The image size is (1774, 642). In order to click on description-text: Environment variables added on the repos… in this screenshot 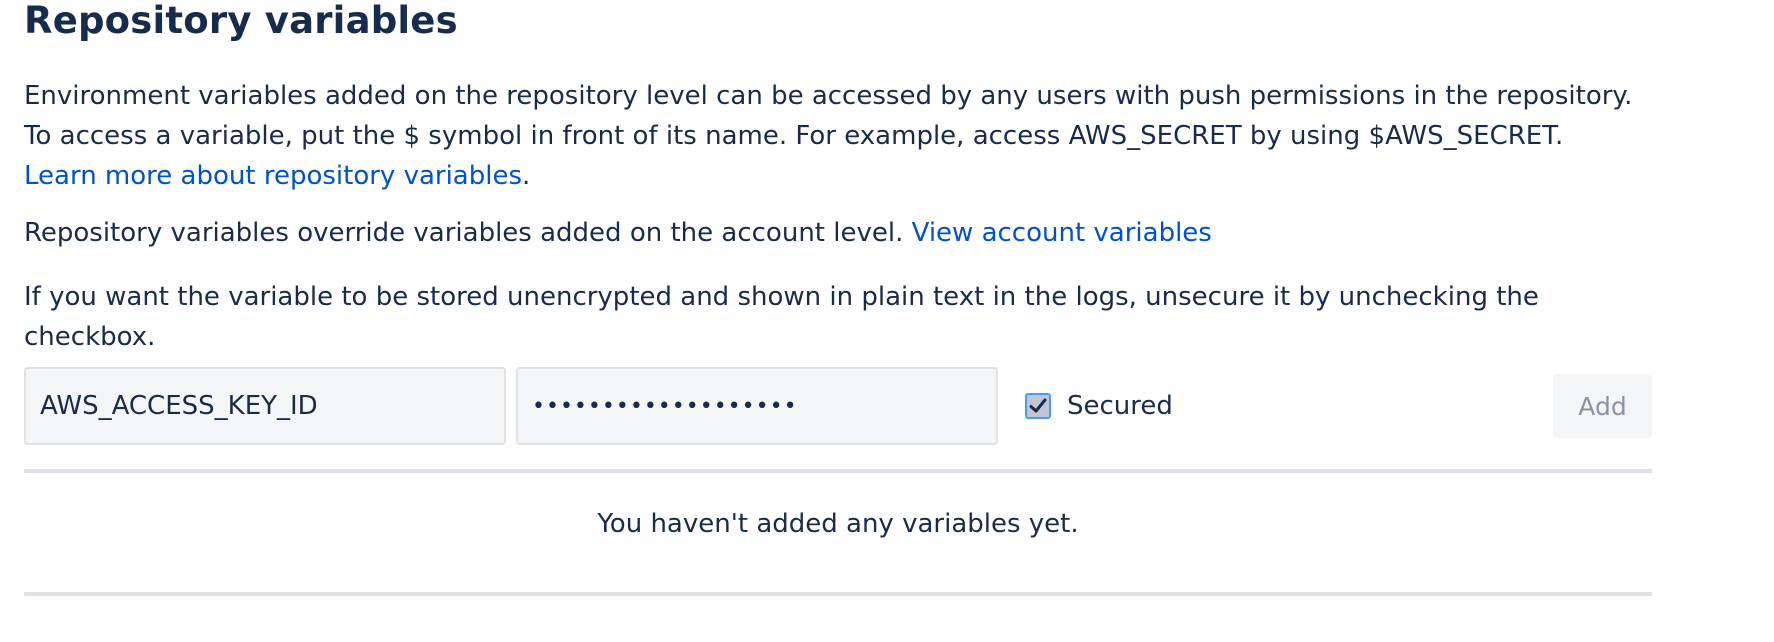, I will do `click(828, 116)`.